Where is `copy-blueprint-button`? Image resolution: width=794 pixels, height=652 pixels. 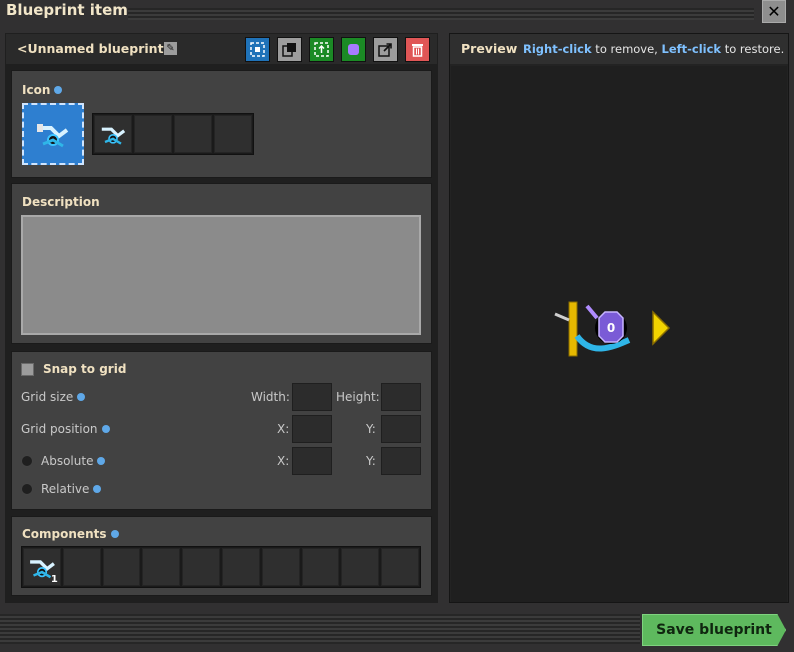
copy-blueprint-button is located at coordinates (289, 49).